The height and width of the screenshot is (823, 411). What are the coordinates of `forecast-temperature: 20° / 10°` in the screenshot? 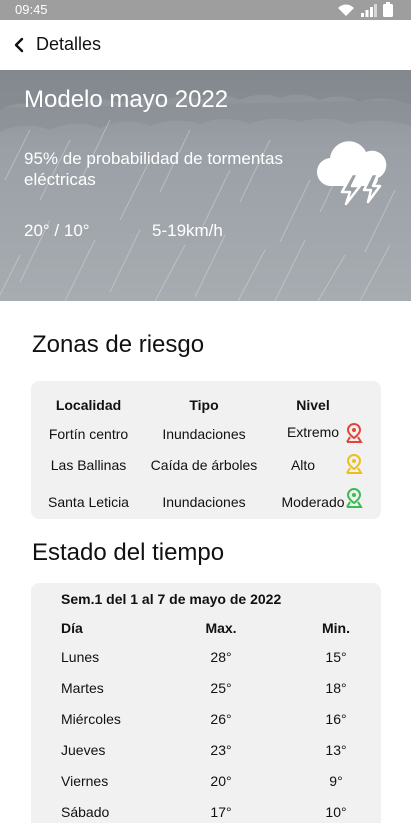 It's located at (57, 230).